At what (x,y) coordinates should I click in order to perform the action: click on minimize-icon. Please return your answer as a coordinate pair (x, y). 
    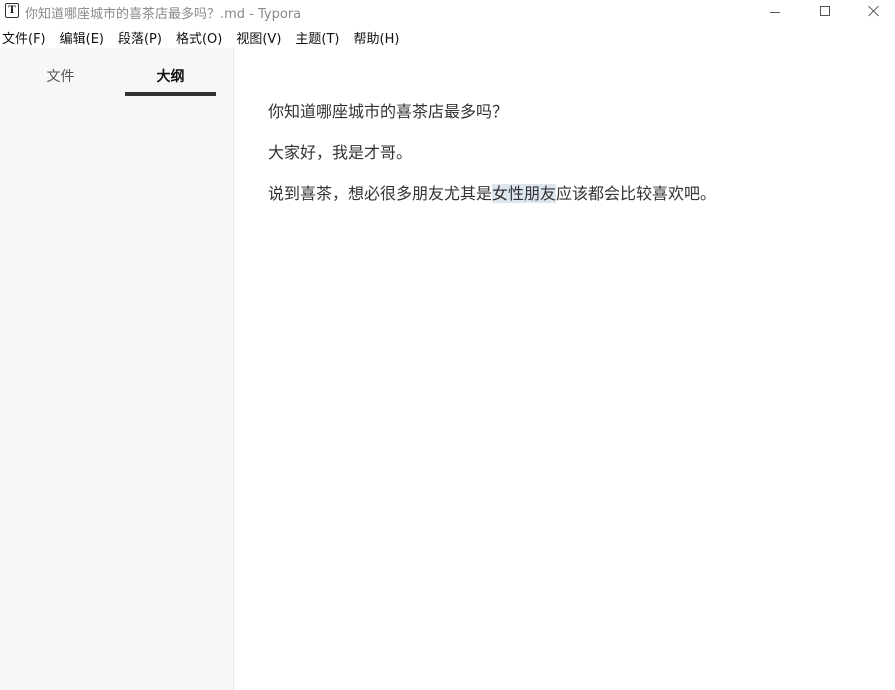
    Looking at the image, I should click on (775, 12).